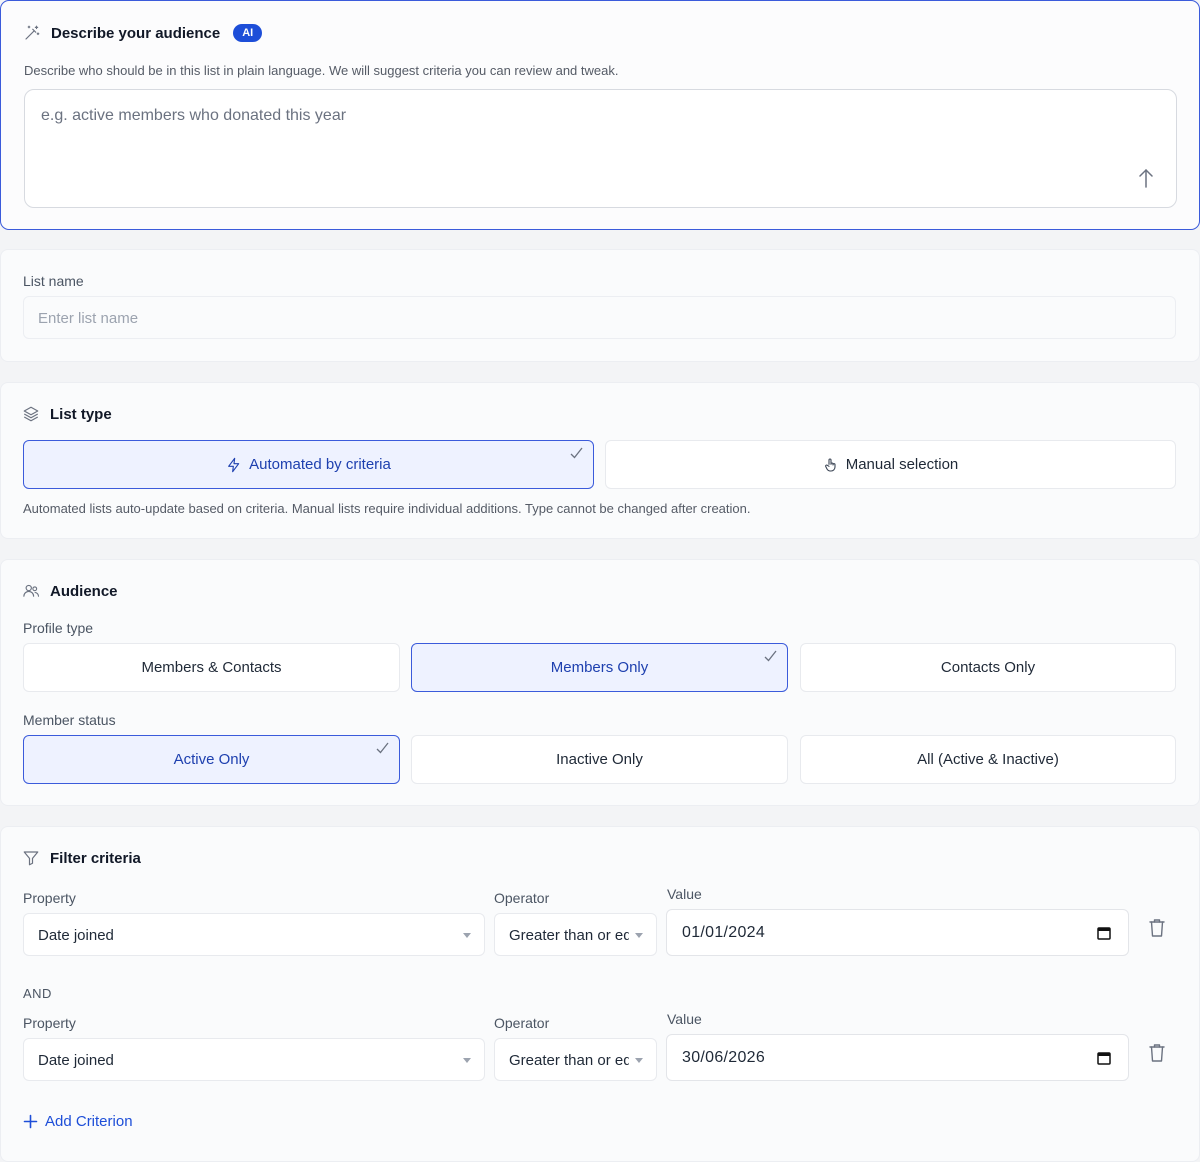 Image resolution: width=1200 pixels, height=1162 pixels. Describe the element at coordinates (88, 318) in the screenshot. I see `list-name-placeholder: Enter list name` at that location.